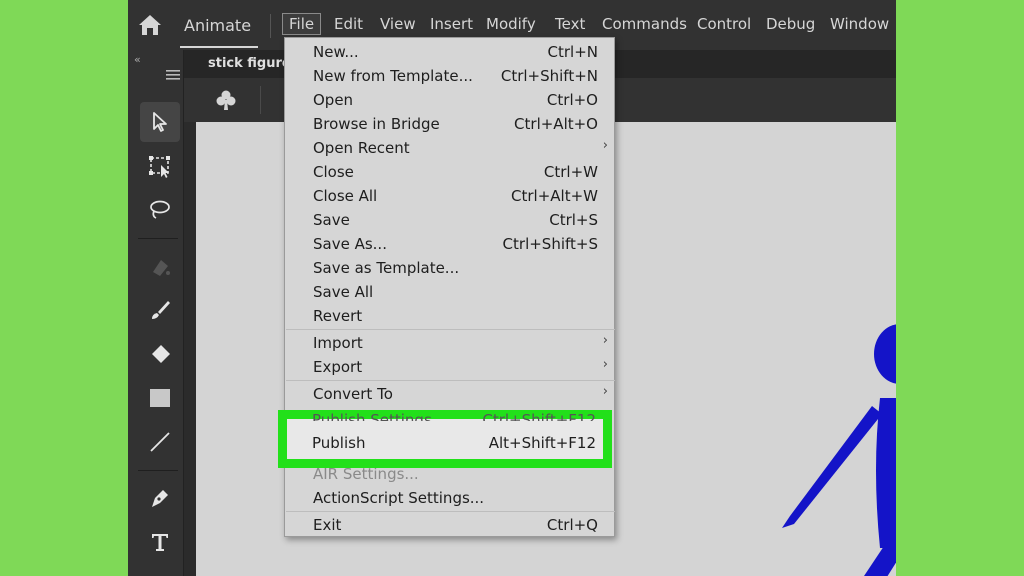 This screenshot has height=576, width=1024. I want to click on menu-item-export: Export ›, so click(450, 367).